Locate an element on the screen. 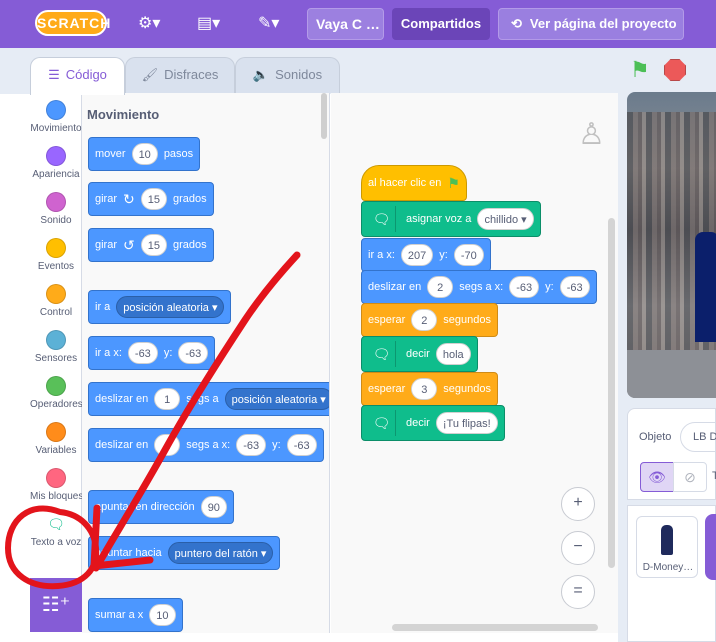 The image size is (716, 642). brush-icon: 🖌 is located at coordinates (150, 74).